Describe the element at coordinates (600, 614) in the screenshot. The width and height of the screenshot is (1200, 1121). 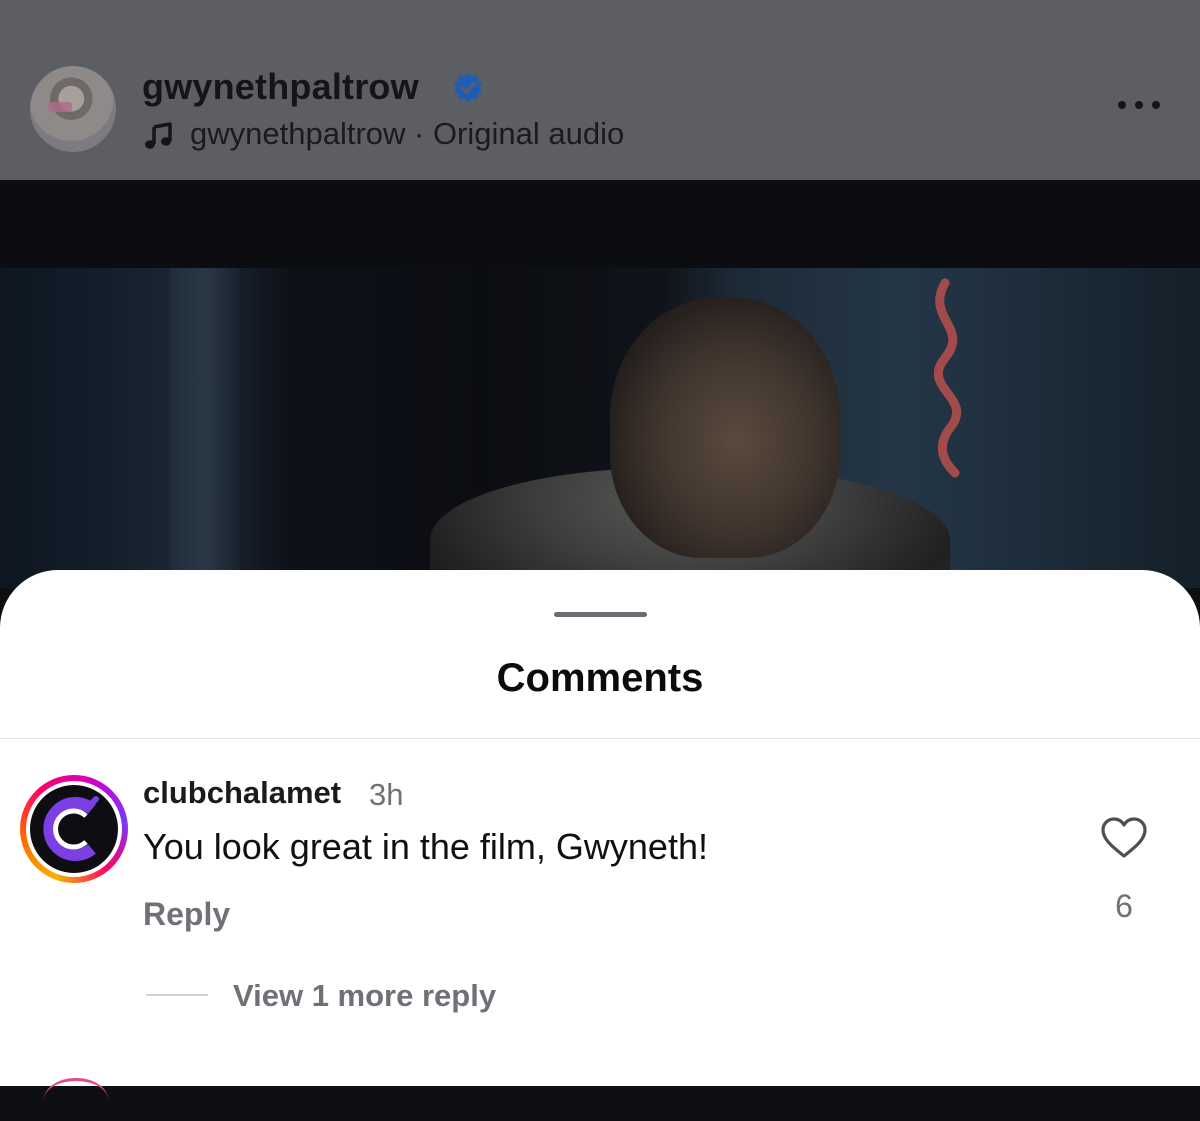
I see `sheet-drag-handle` at that location.